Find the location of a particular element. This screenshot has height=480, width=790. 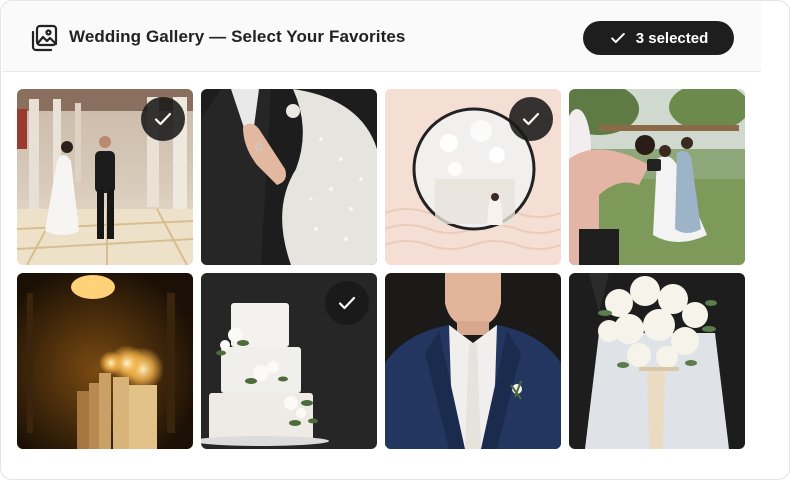

gallery-icon is located at coordinates (44, 38).